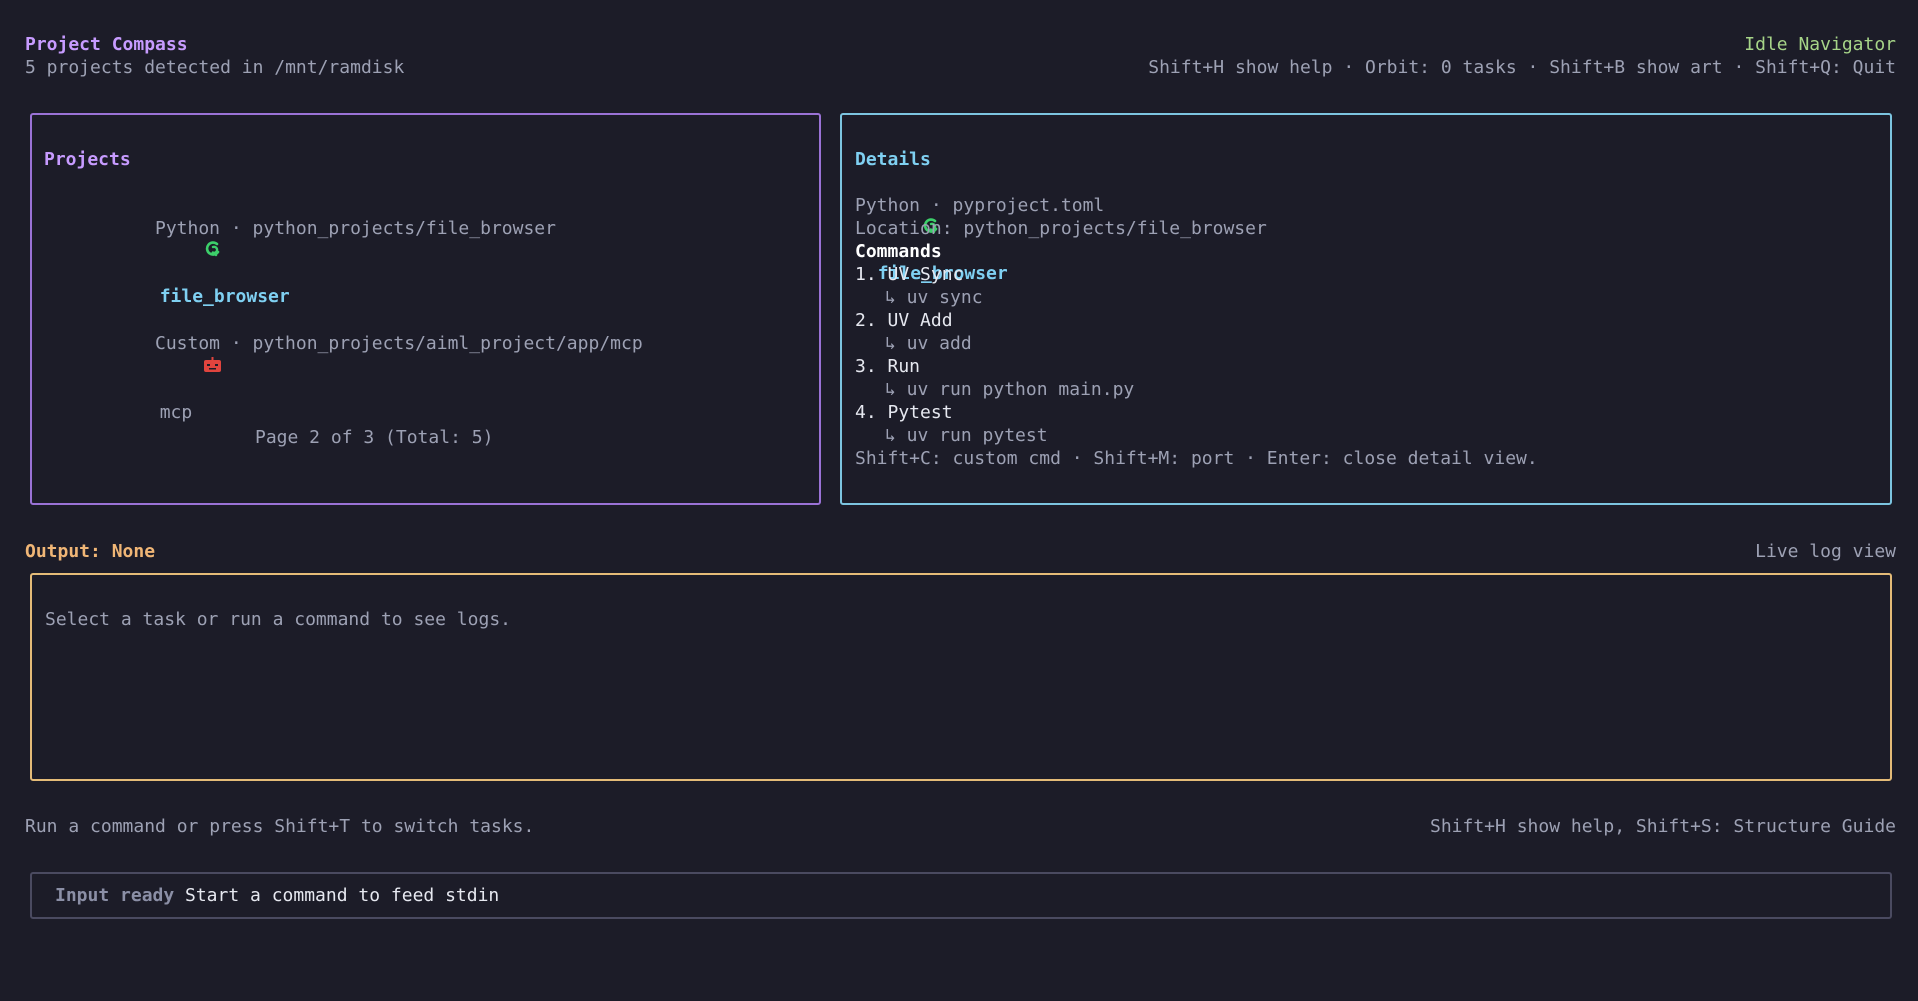  What do you see at coordinates (904, 412) in the screenshot?
I see `command-item-pytest: 4. Pytest` at bounding box center [904, 412].